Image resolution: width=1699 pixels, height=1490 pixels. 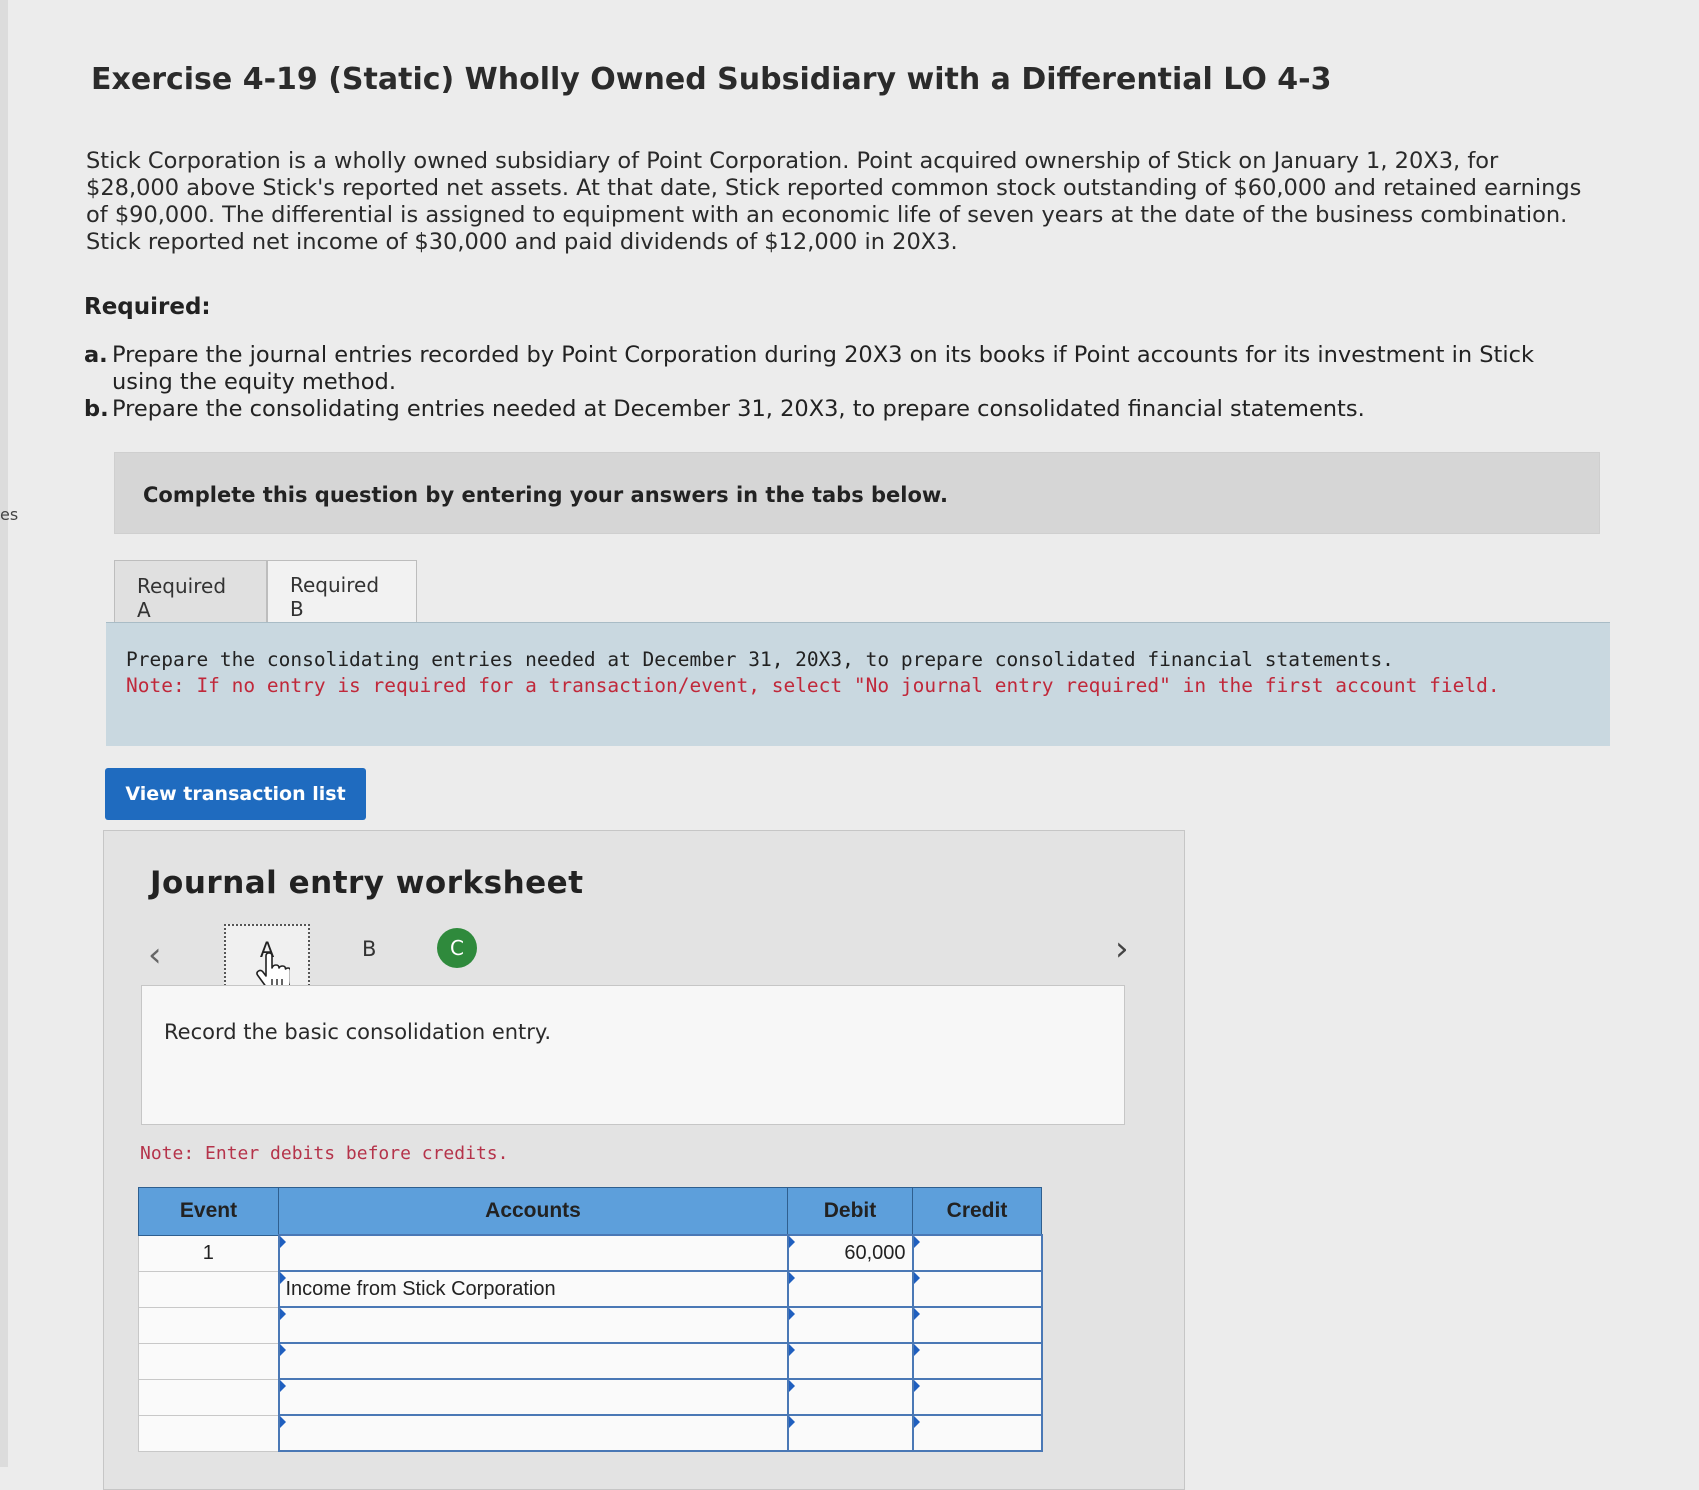 What do you see at coordinates (208, 1211) in the screenshot?
I see `column-header-event: Event` at bounding box center [208, 1211].